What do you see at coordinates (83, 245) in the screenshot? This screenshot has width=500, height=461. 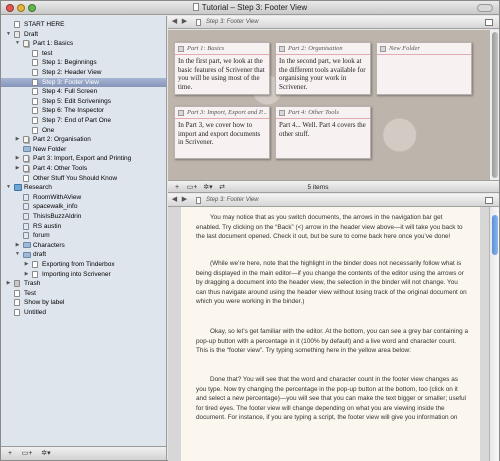 I see `binder-item: ▶ Characters` at bounding box center [83, 245].